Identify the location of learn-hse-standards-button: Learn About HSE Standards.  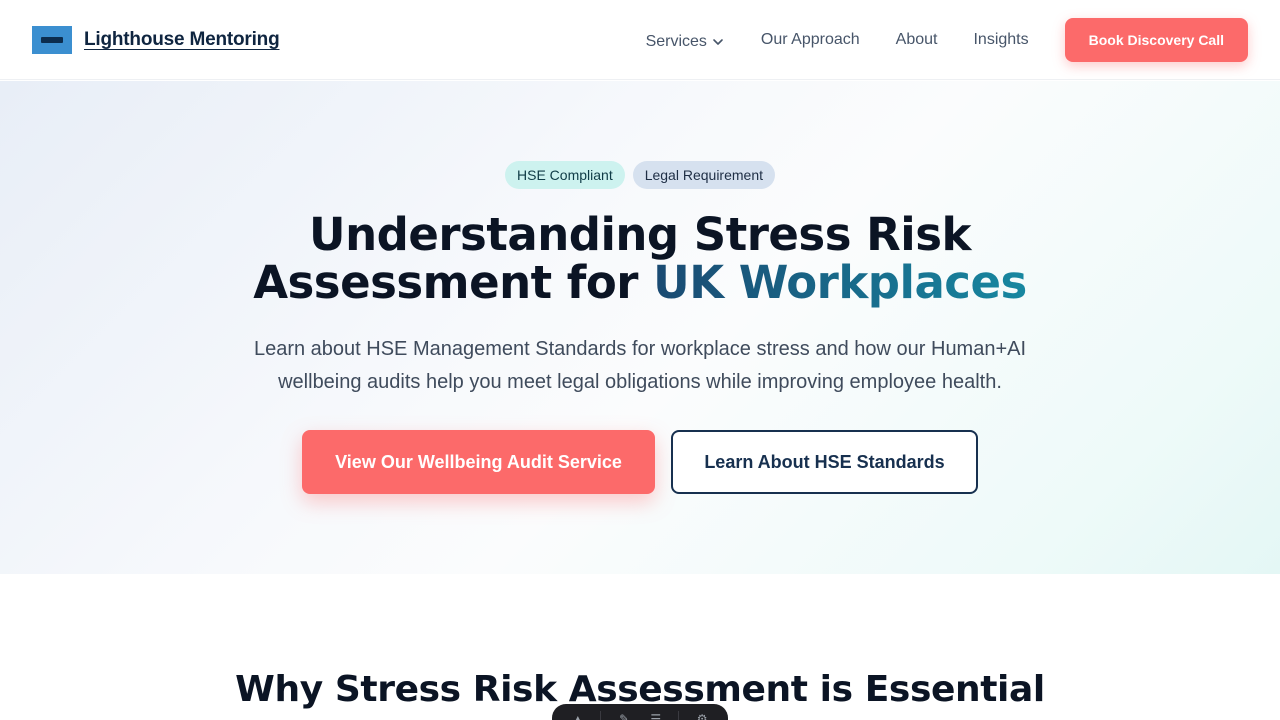
(824, 462).